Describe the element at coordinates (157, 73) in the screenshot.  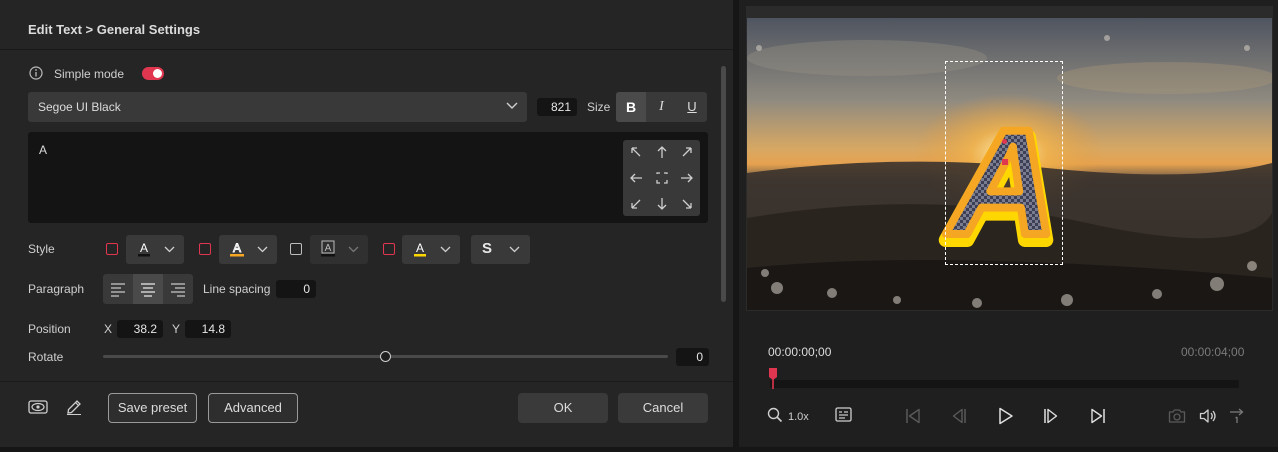
I see `toggle-knob` at that location.